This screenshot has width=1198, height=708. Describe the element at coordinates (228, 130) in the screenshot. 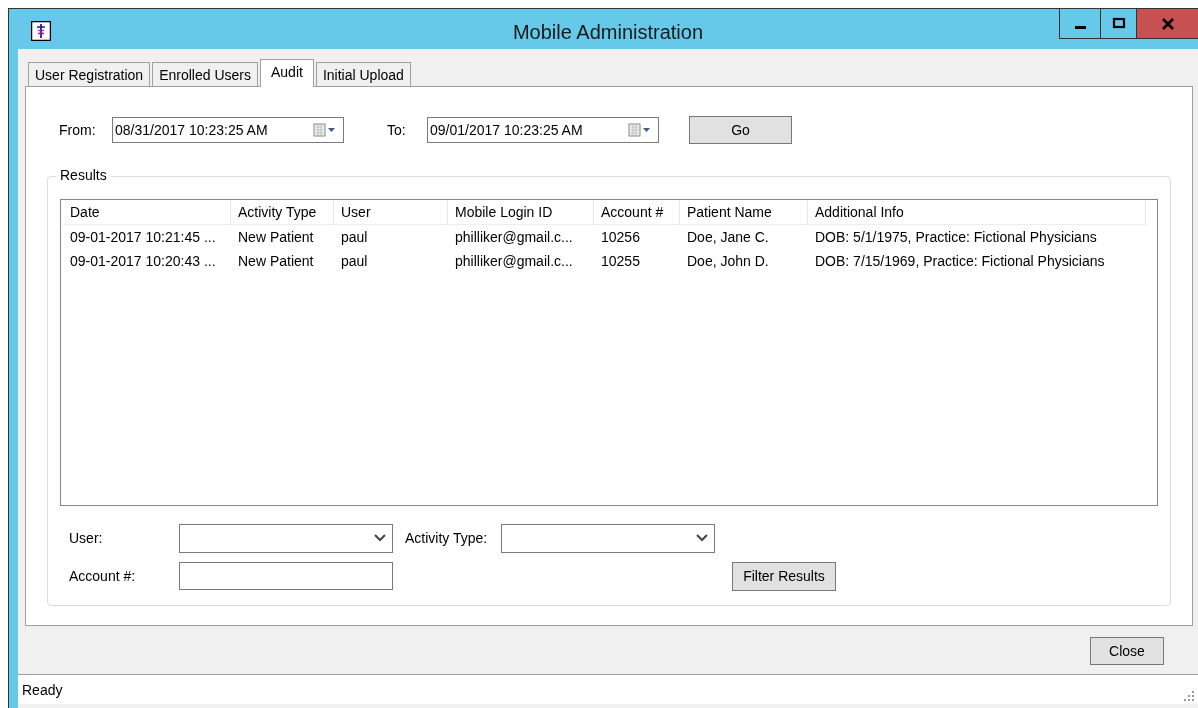

I see `from-date-picker: 08/31/2017 10:23:25 AM` at that location.